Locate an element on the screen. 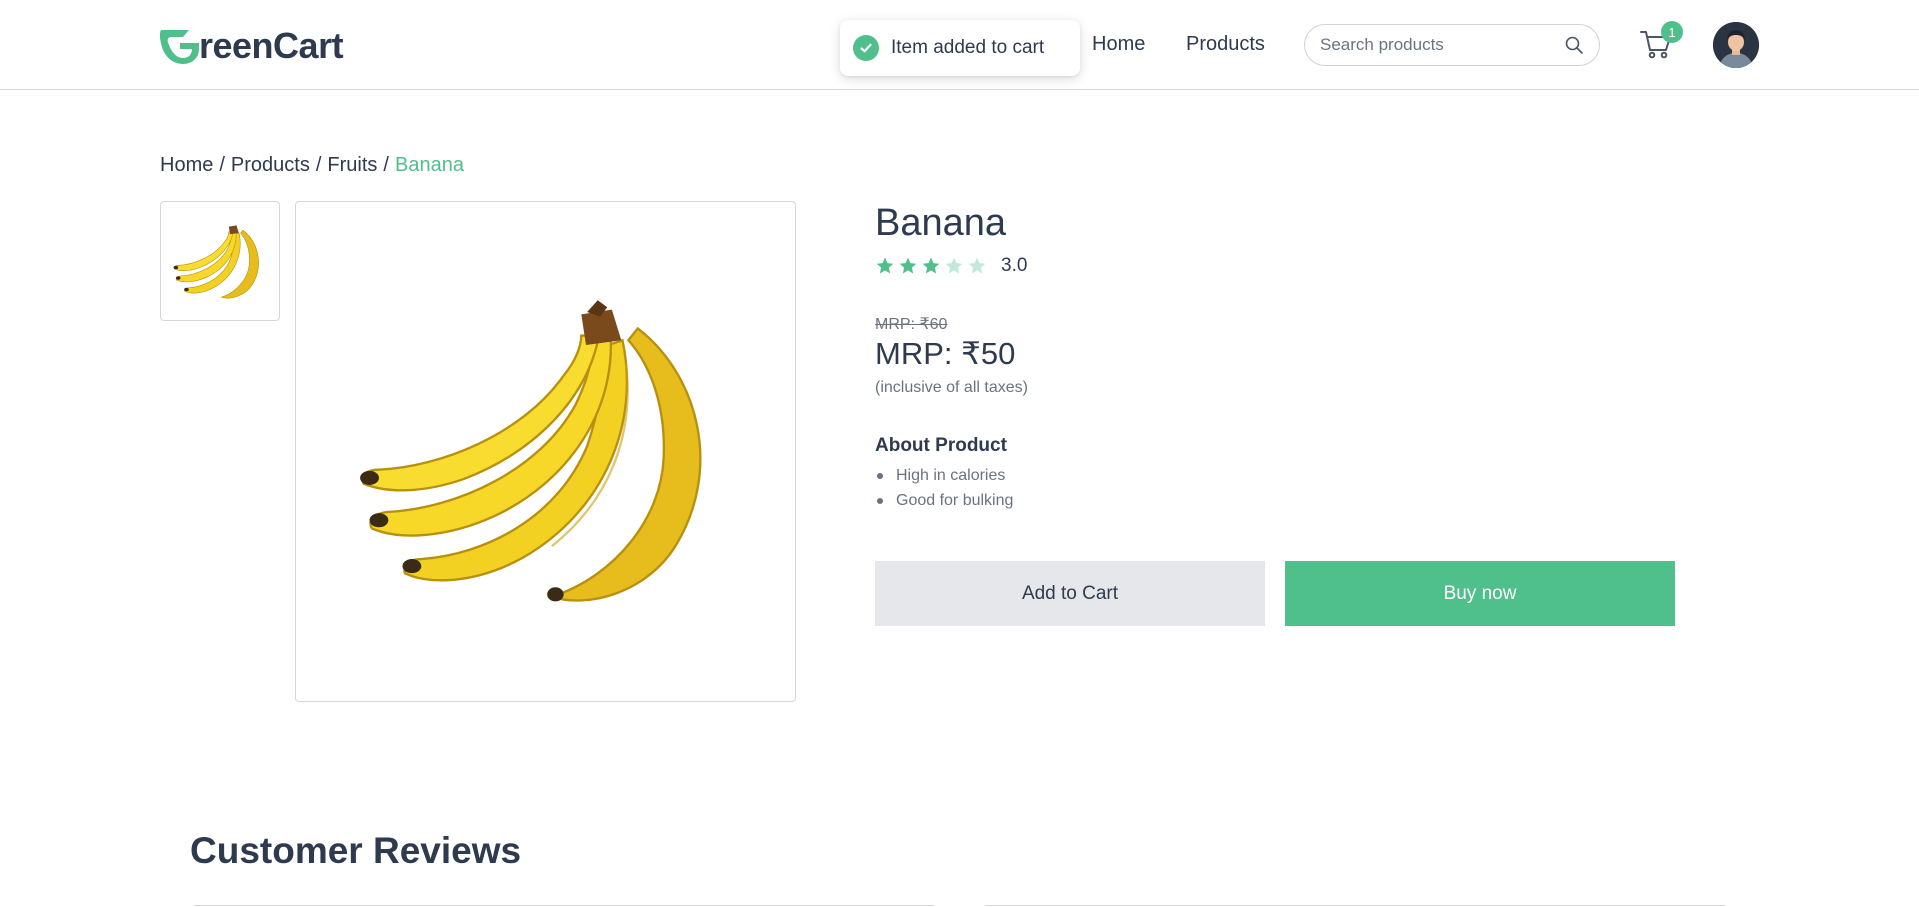 The height and width of the screenshot is (907, 1919). list-item: Good for bulking is located at coordinates (944, 500).